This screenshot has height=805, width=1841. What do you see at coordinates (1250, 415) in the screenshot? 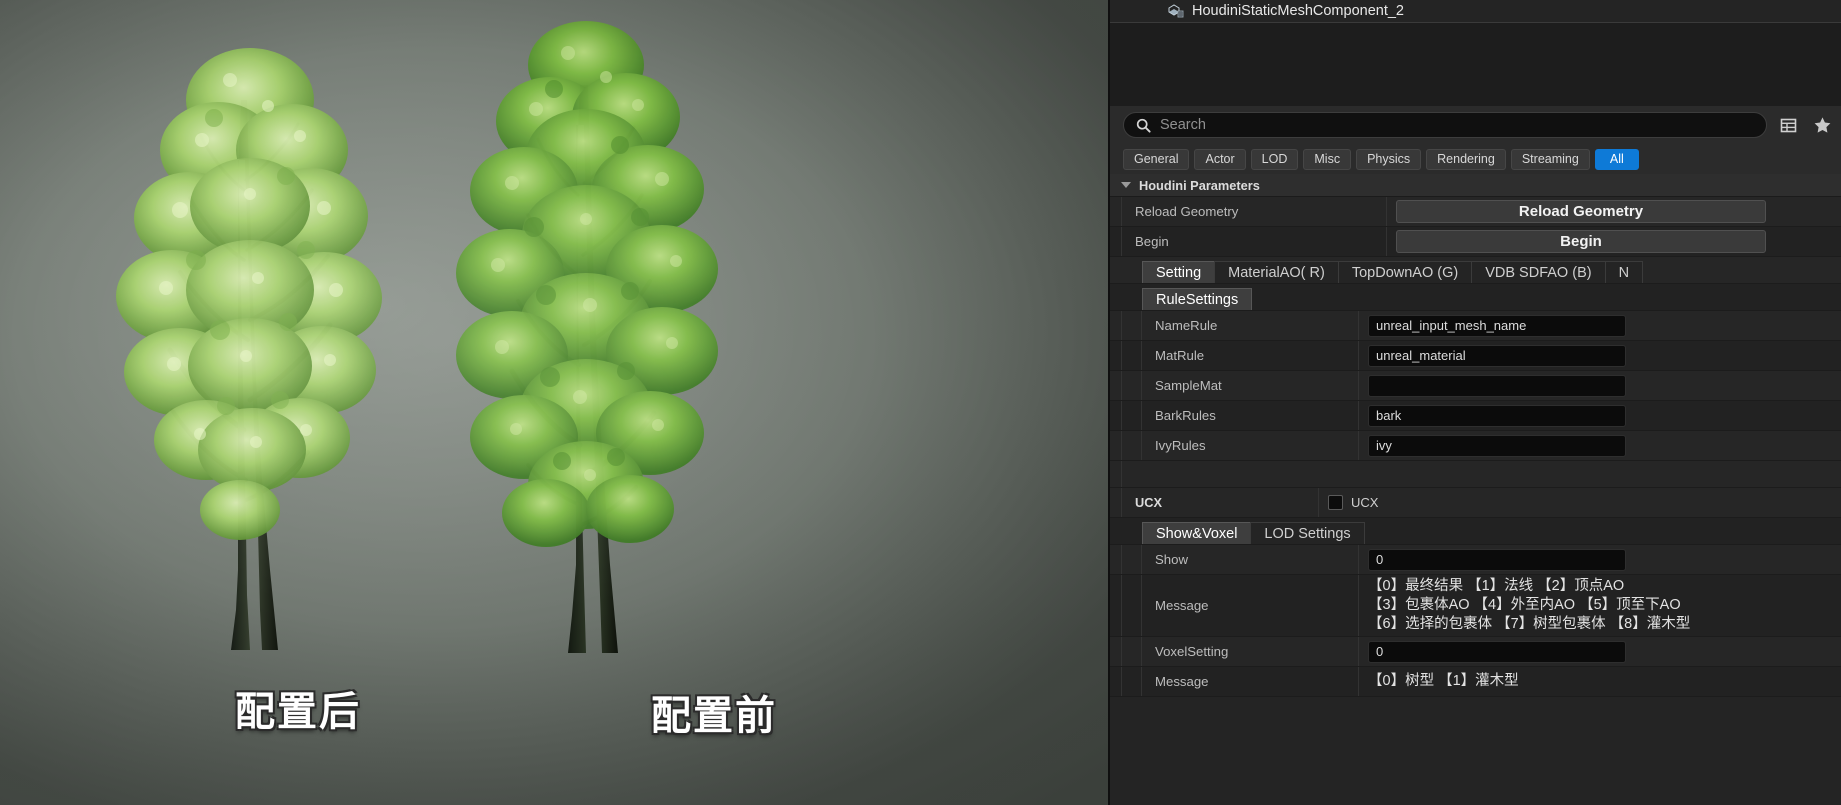
I see `row-label-barkrules: BarkRules` at bounding box center [1250, 415].